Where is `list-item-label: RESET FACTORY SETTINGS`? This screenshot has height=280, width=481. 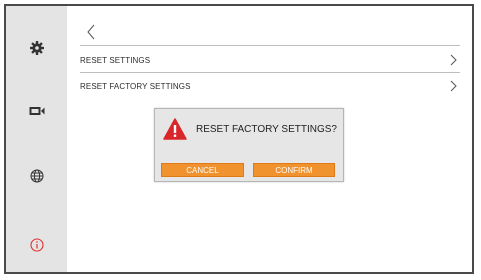
list-item-label: RESET FACTORY SETTINGS is located at coordinates (135, 86).